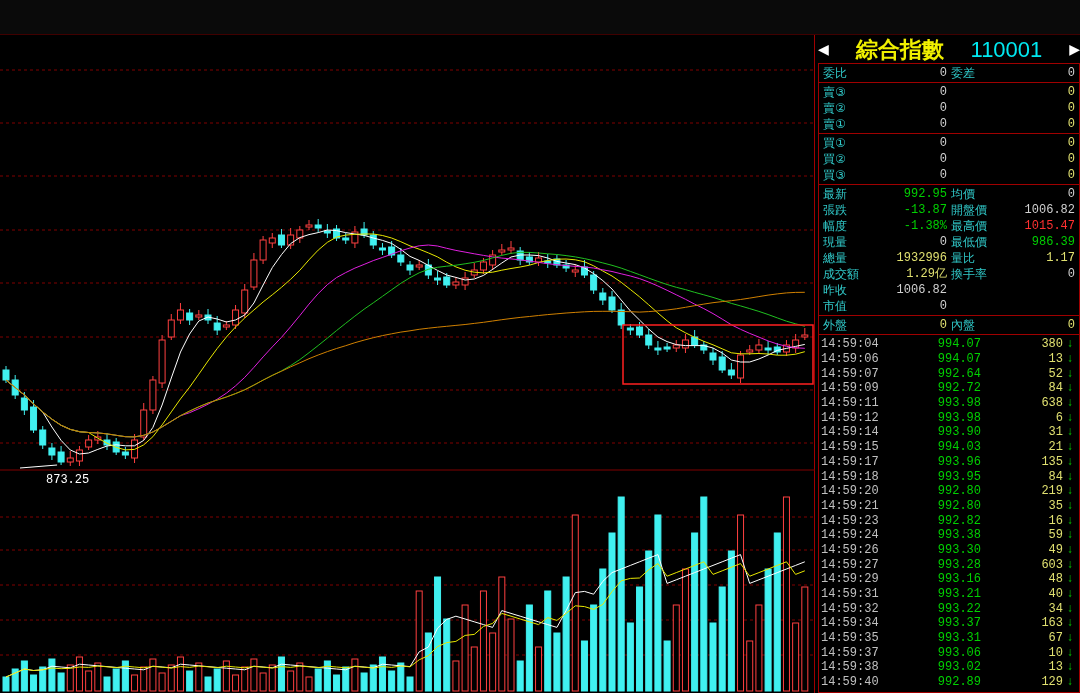  I want to click on tick-price: 992.80, so click(958, 505).